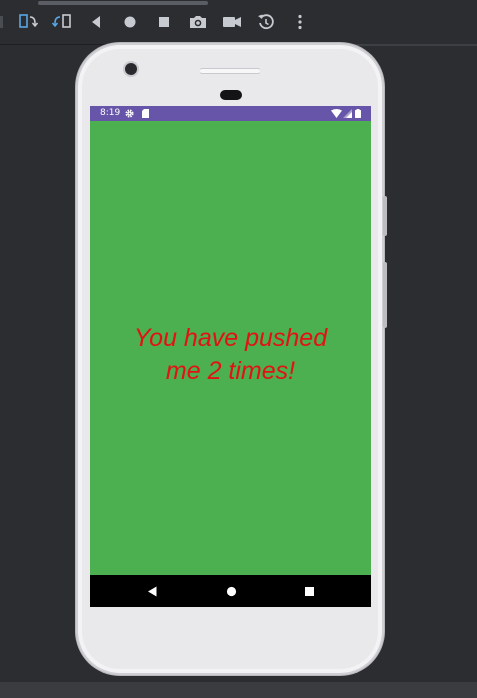 The height and width of the screenshot is (698, 477). What do you see at coordinates (130, 22) in the screenshot?
I see `home-icon` at bounding box center [130, 22].